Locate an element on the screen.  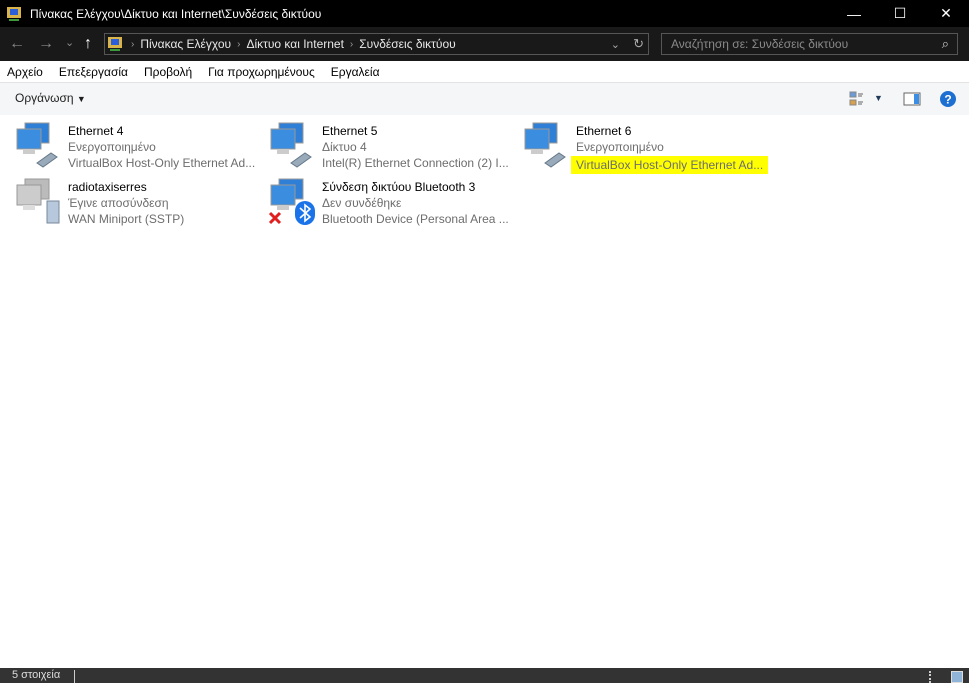
organize-label: Οργάνωση is located at coordinates (44, 98).